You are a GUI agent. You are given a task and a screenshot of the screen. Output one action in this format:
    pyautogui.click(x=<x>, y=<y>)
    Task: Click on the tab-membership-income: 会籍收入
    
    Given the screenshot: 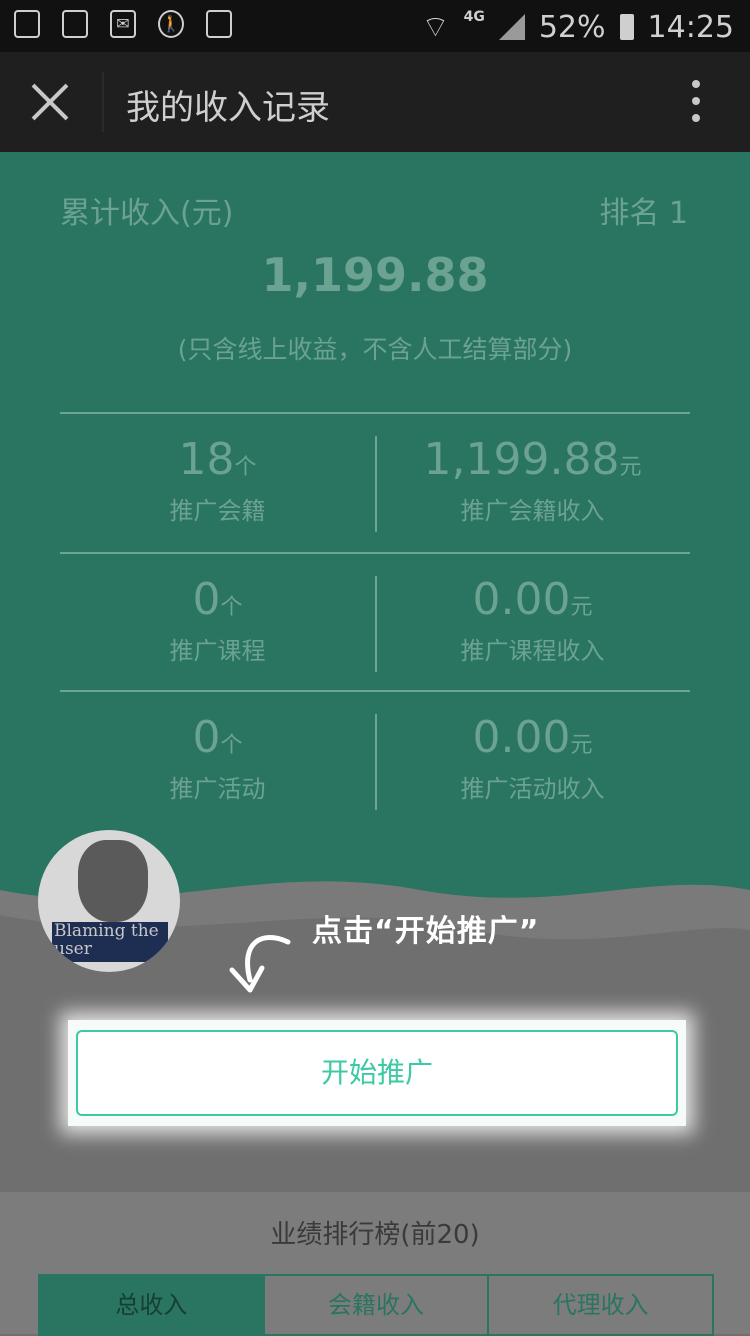 What is the action you would take?
    pyautogui.click(x=377, y=1305)
    